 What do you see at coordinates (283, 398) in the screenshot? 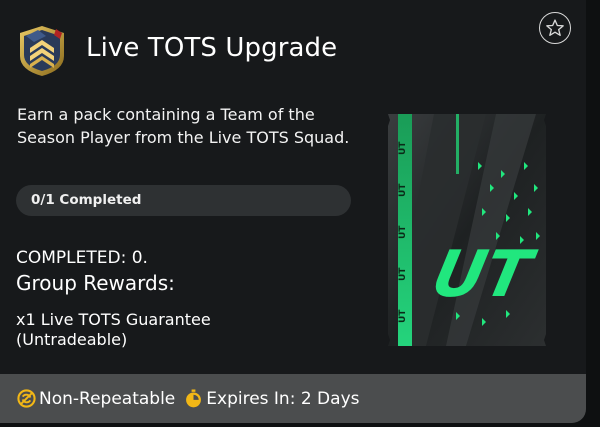
I see `expiry-label: Expires In: 2 Days` at bounding box center [283, 398].